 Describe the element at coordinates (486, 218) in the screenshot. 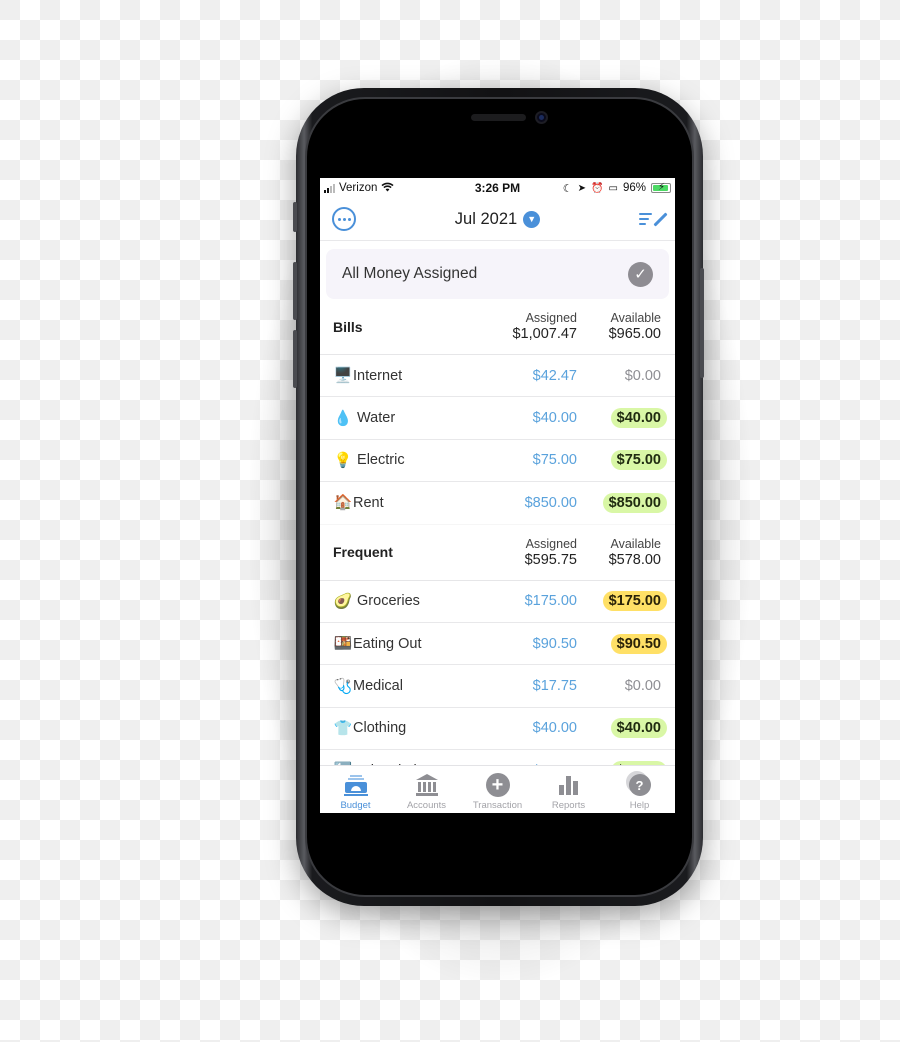

I see `month-title: Jul 2021` at that location.